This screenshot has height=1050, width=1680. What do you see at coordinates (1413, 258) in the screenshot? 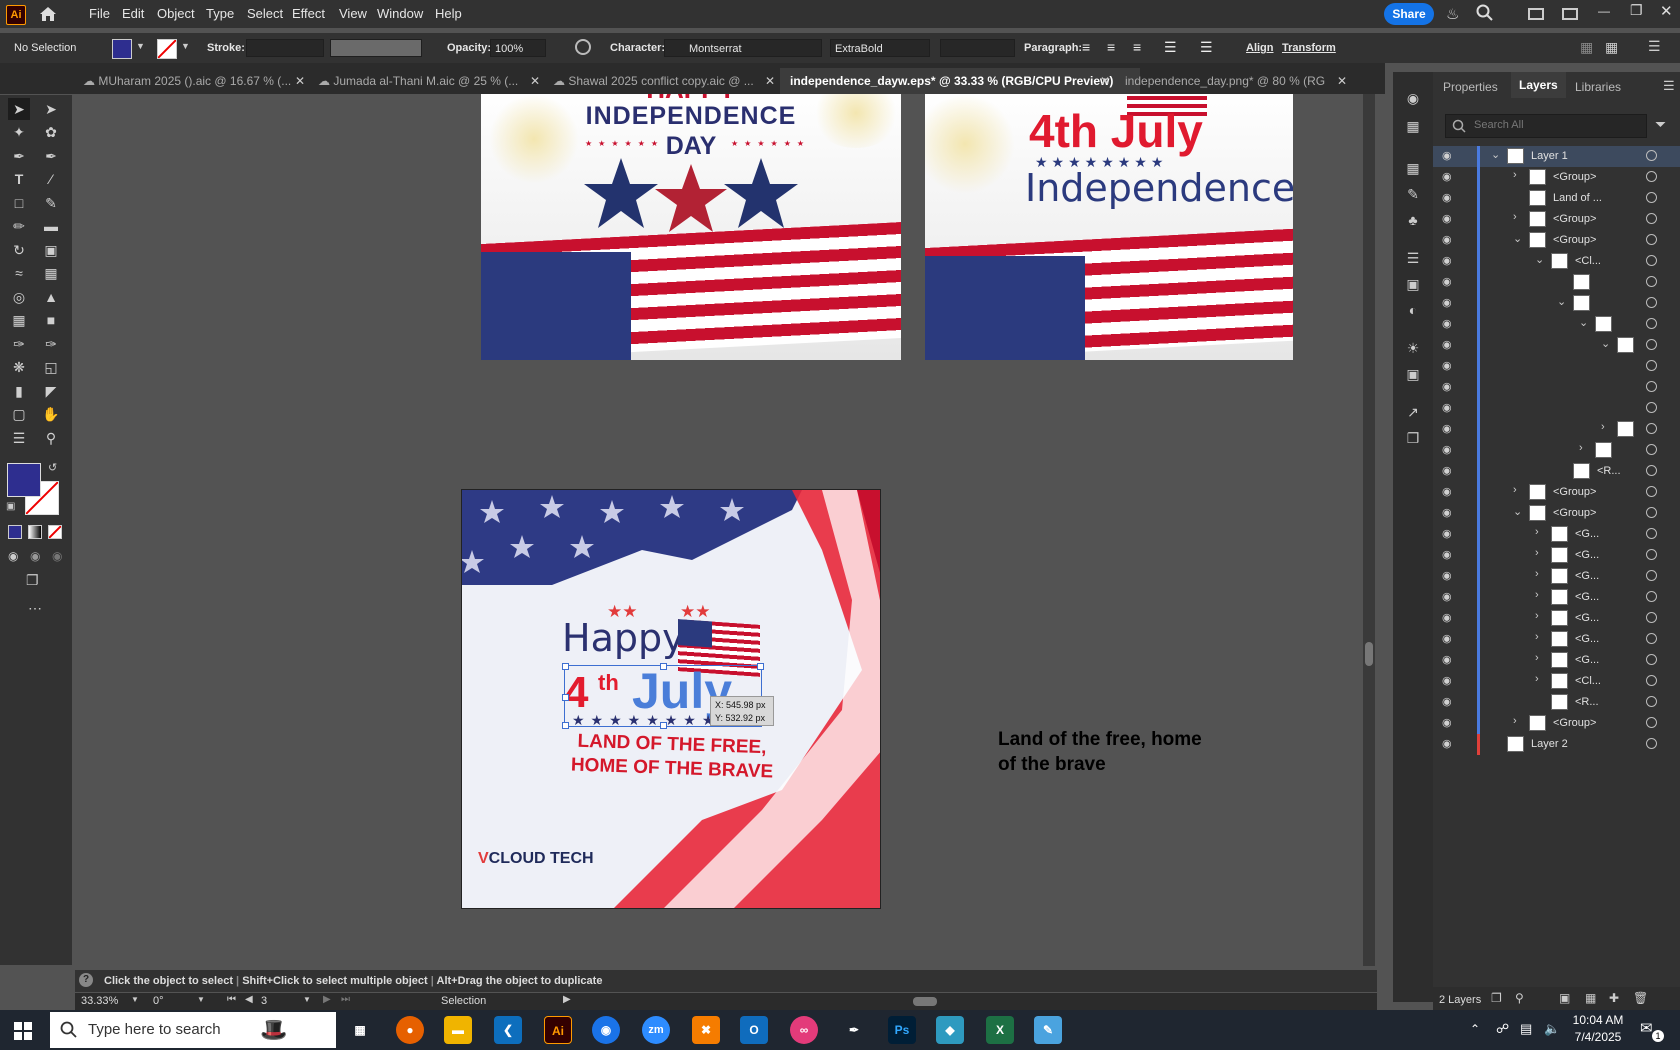
I see `stroke-panel-icon: ☰` at bounding box center [1413, 258].